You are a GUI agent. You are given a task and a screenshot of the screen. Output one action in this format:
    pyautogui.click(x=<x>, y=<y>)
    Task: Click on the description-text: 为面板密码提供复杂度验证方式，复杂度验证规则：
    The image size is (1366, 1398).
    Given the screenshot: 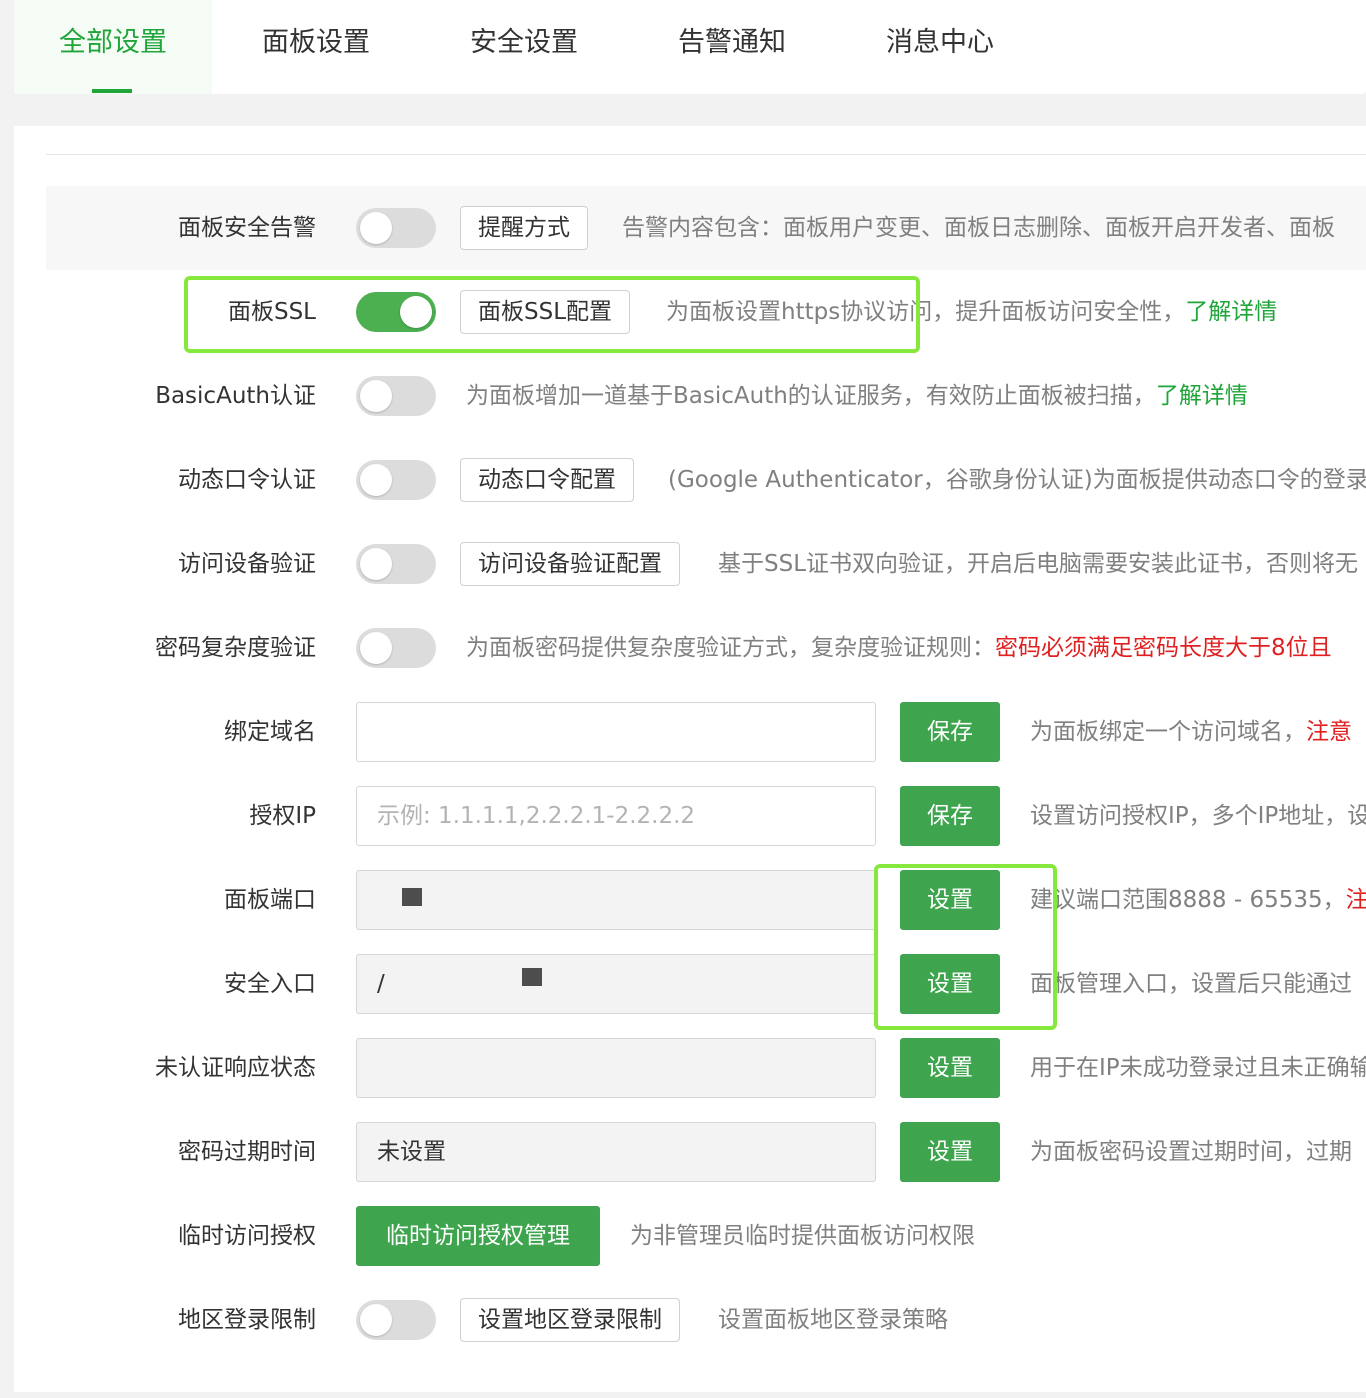 What is the action you would take?
    pyautogui.click(x=730, y=648)
    